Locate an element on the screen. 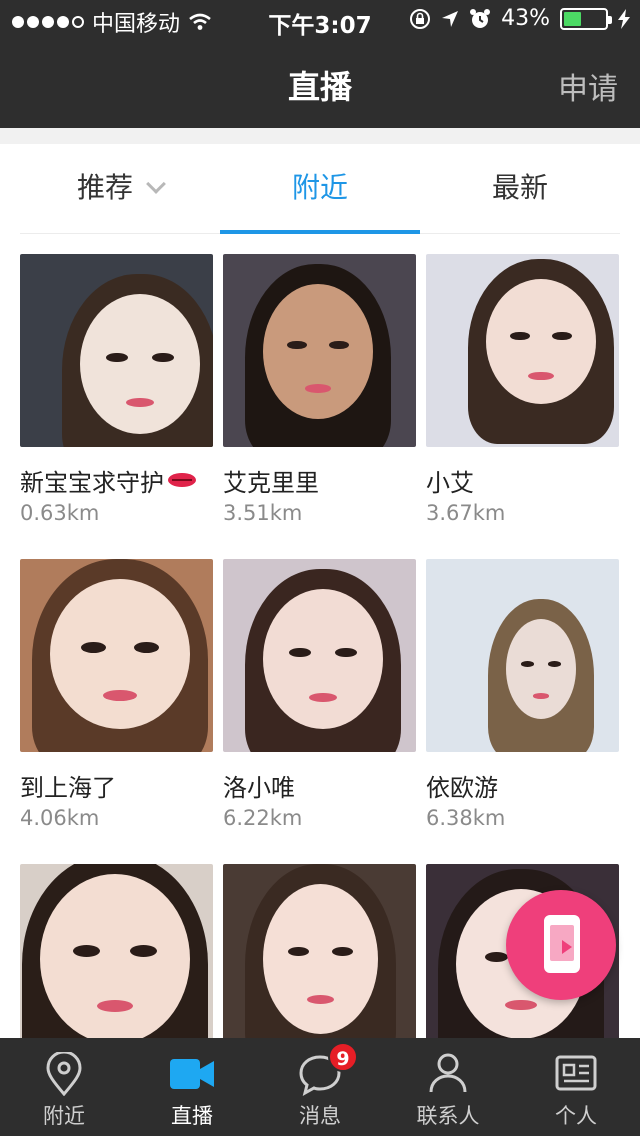 The height and width of the screenshot is (1136, 640). tab-label: 附近 is located at coordinates (319, 187).